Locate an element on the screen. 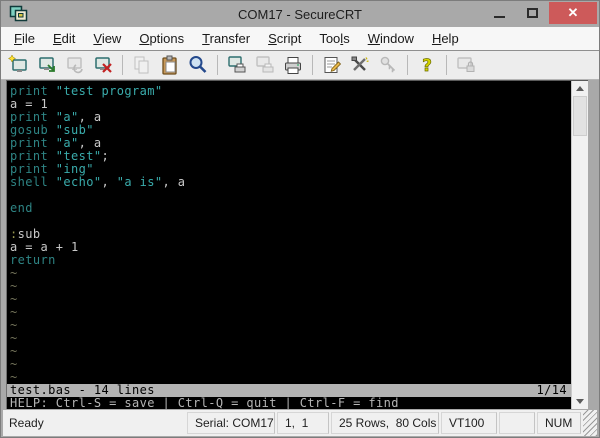 This screenshot has width=600, height=438. minimize-button is located at coordinates (499, 13).